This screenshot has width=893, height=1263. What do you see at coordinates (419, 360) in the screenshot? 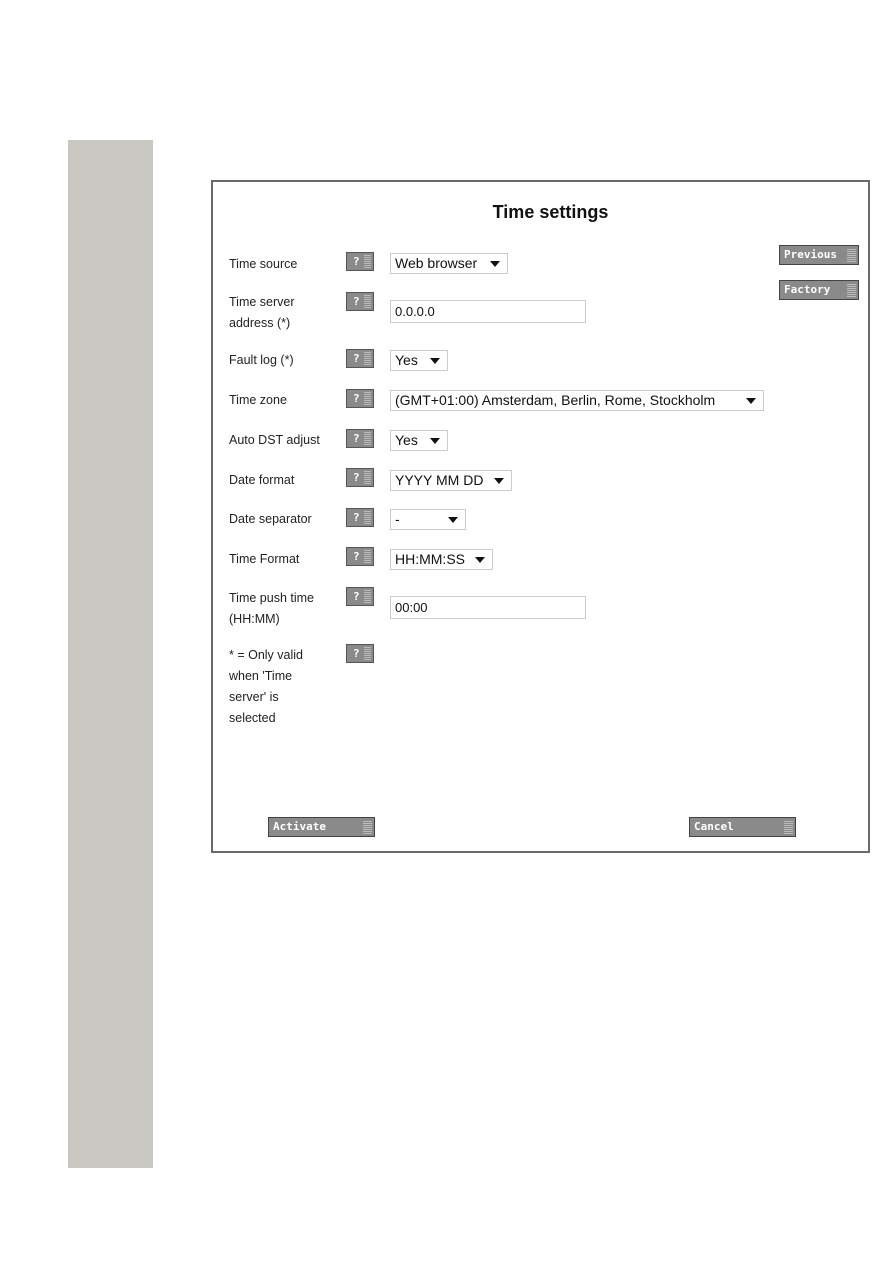
I see `fault-log-select: Yes` at bounding box center [419, 360].